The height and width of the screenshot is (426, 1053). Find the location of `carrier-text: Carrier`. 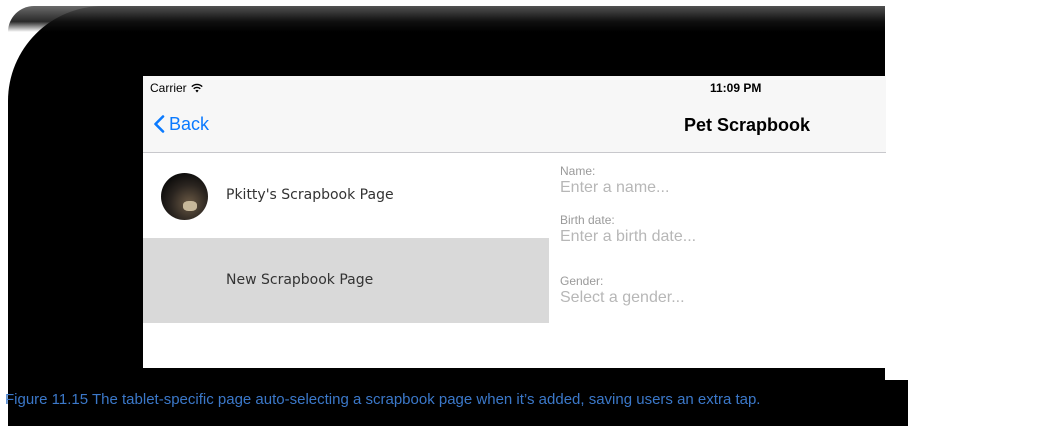

carrier-text: Carrier is located at coordinates (176, 88).